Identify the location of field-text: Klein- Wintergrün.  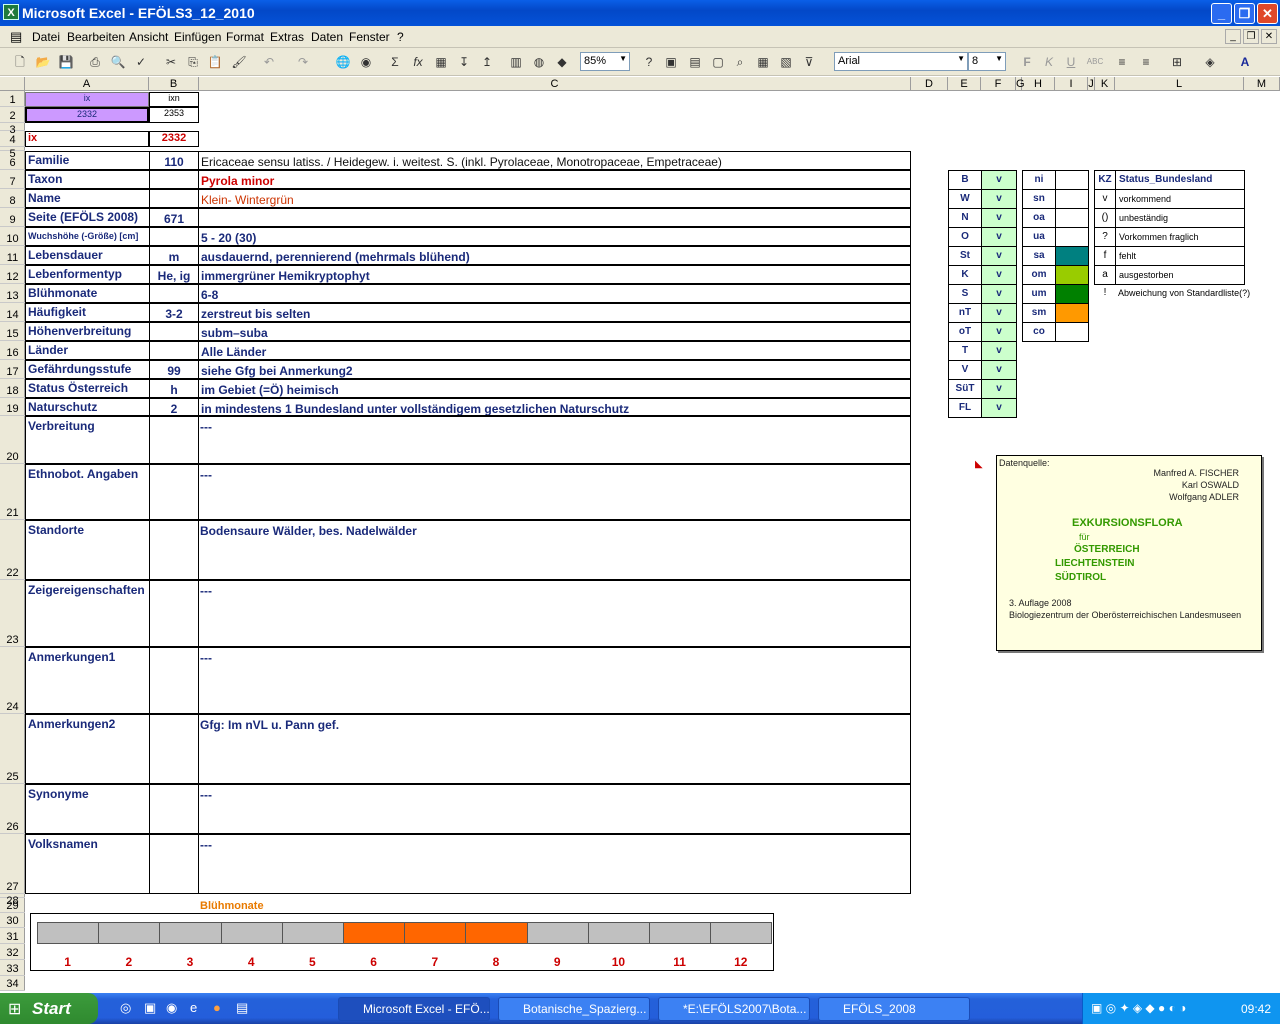
(555, 198).